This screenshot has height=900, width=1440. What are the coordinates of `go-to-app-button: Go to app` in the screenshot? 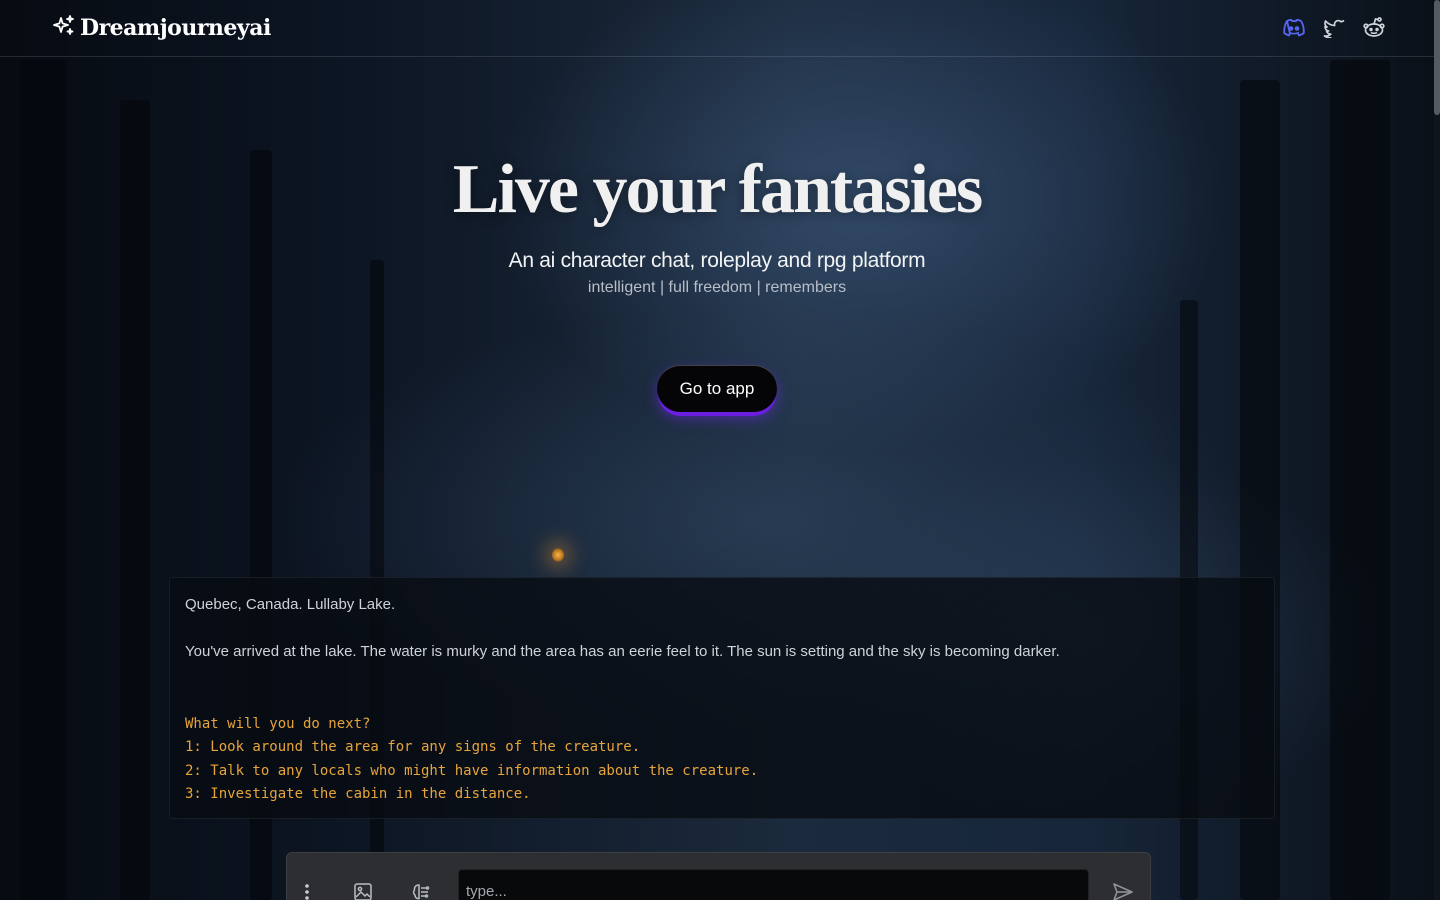 It's located at (717, 388).